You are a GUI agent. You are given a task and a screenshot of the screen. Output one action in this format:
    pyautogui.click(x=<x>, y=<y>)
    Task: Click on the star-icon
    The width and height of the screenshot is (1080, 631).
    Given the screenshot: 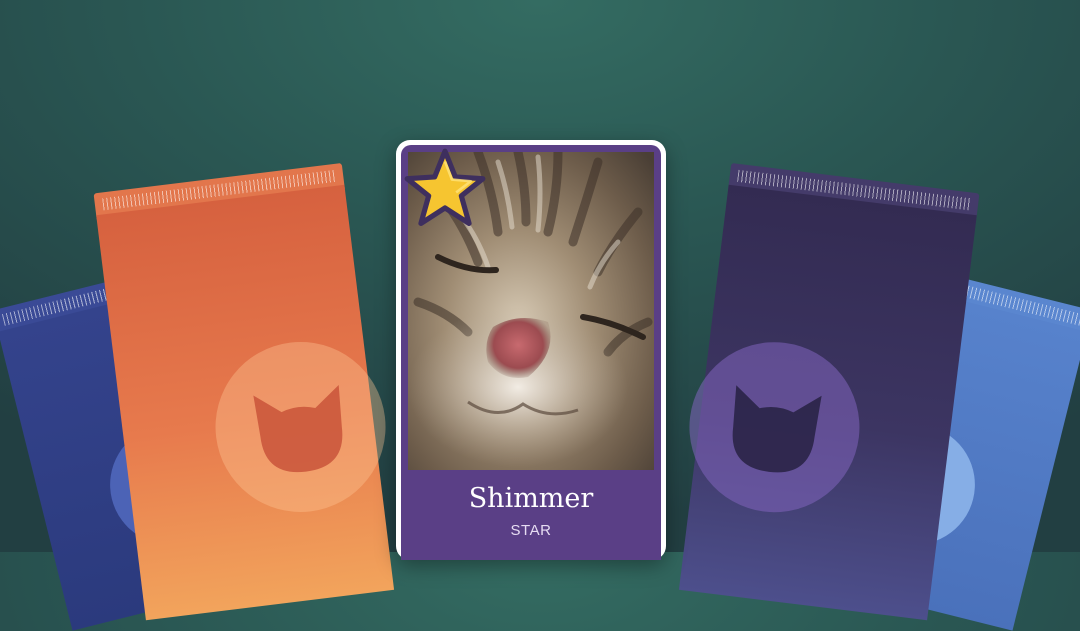 What is the action you would take?
    pyautogui.click(x=445, y=187)
    